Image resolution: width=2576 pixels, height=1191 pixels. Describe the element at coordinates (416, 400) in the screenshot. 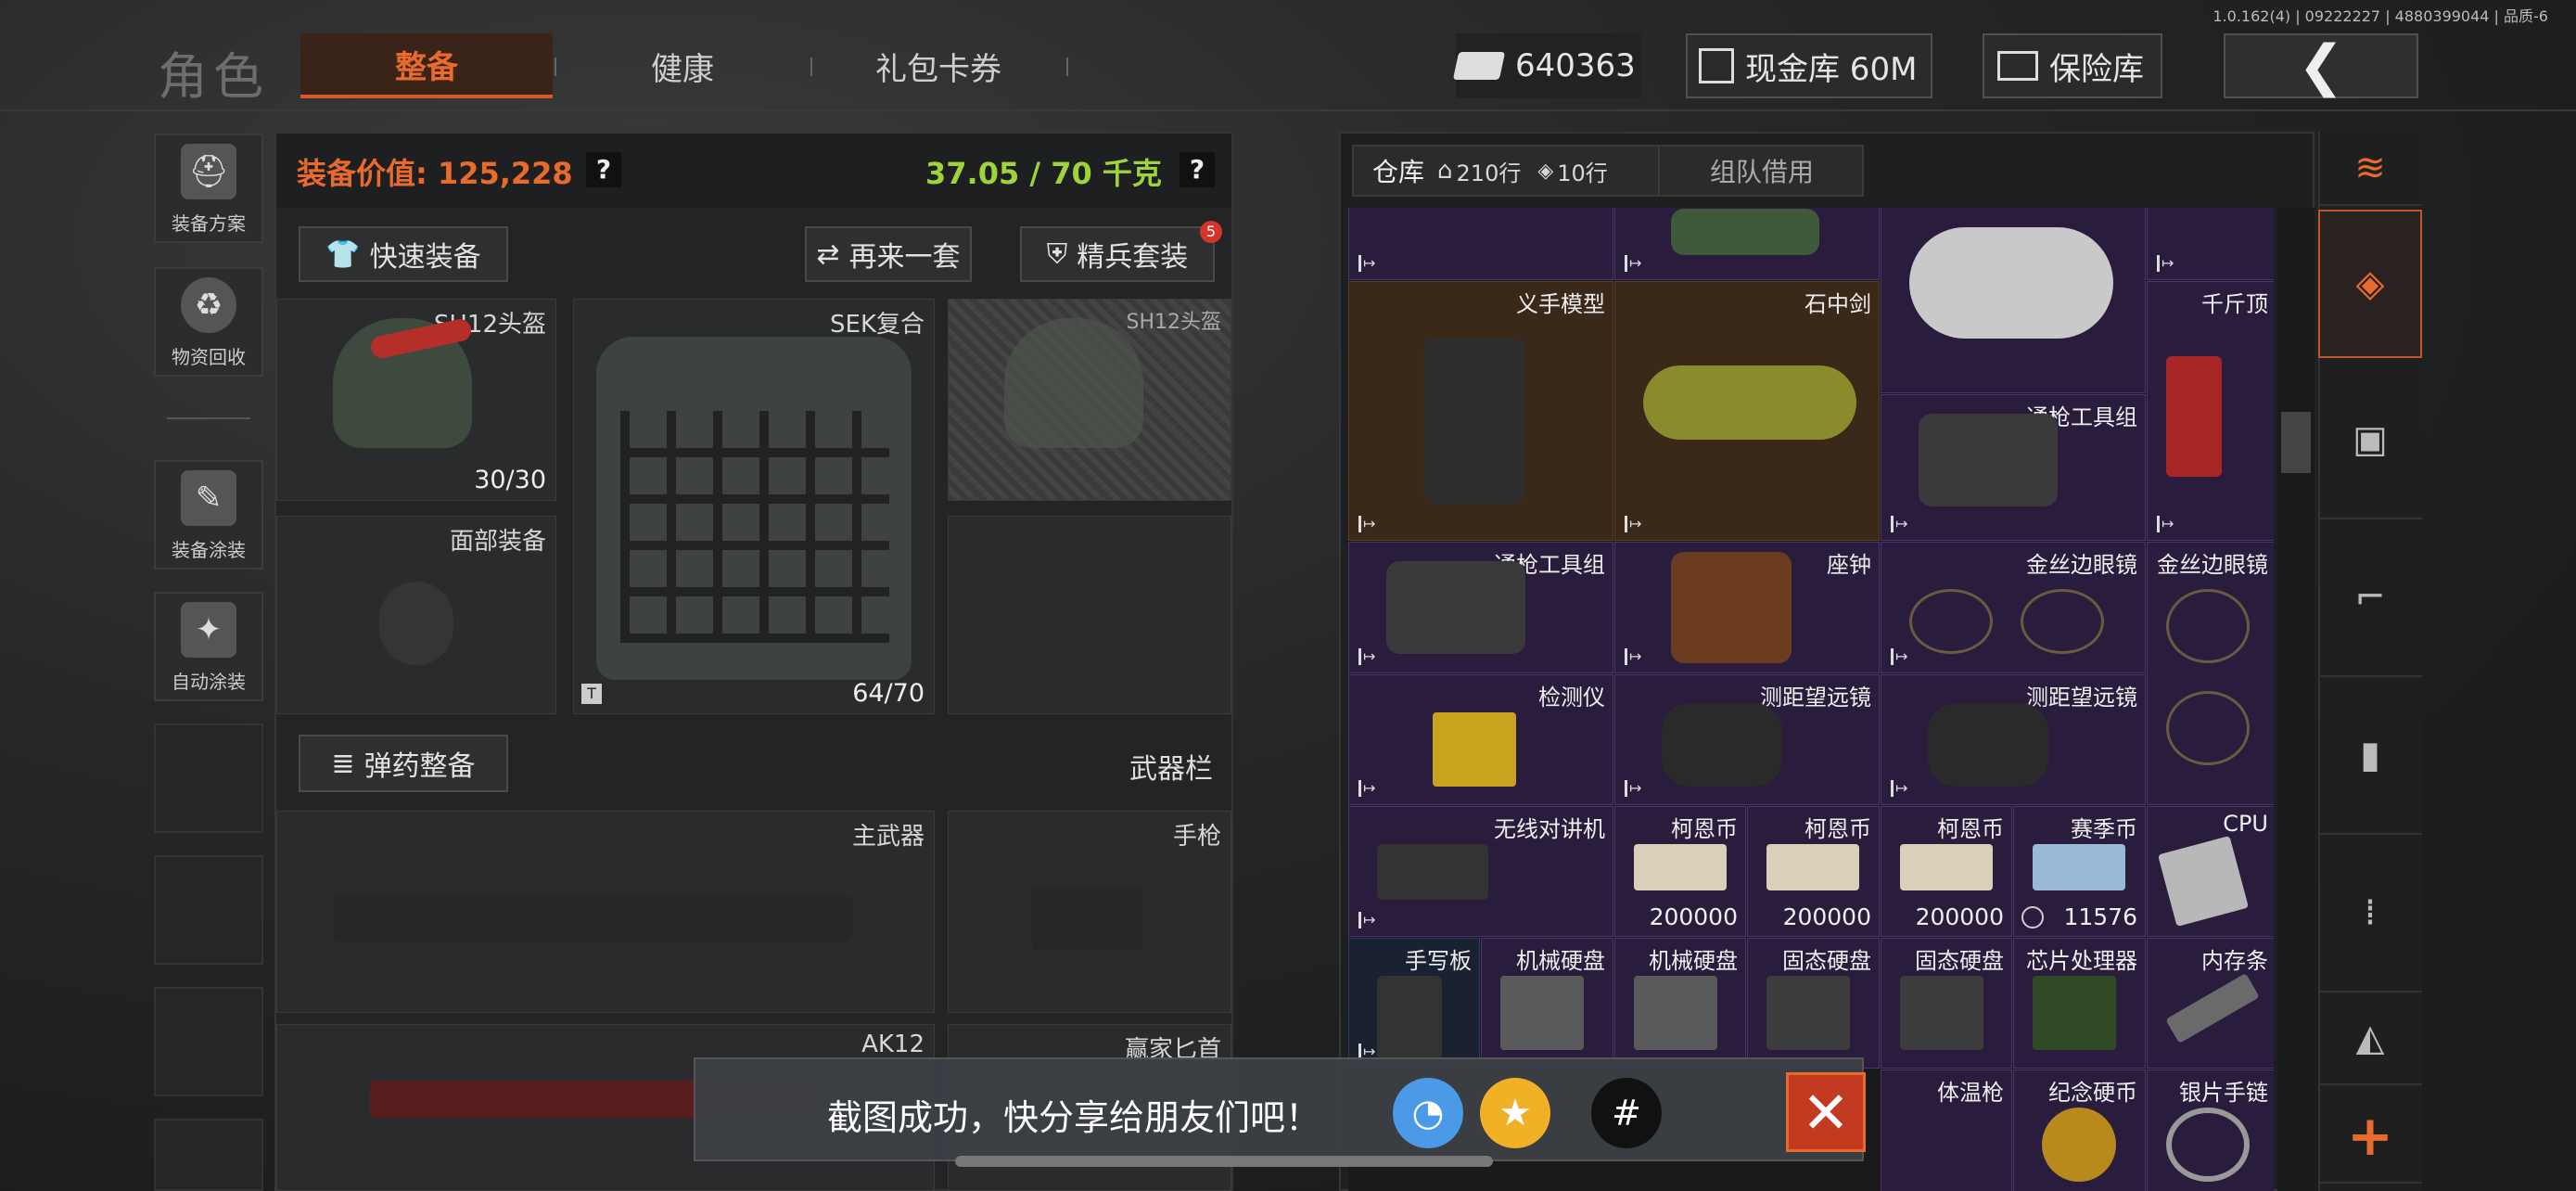

I see `helmet-slot: SH12头盔 30/30` at that location.